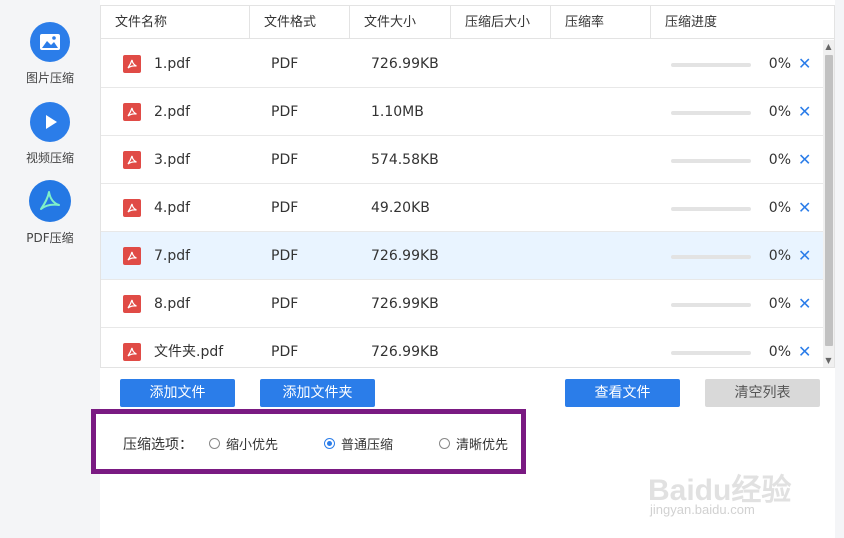 The image size is (844, 538). What do you see at coordinates (172, 112) in the screenshot?
I see `file-name: 2.pdf` at bounding box center [172, 112].